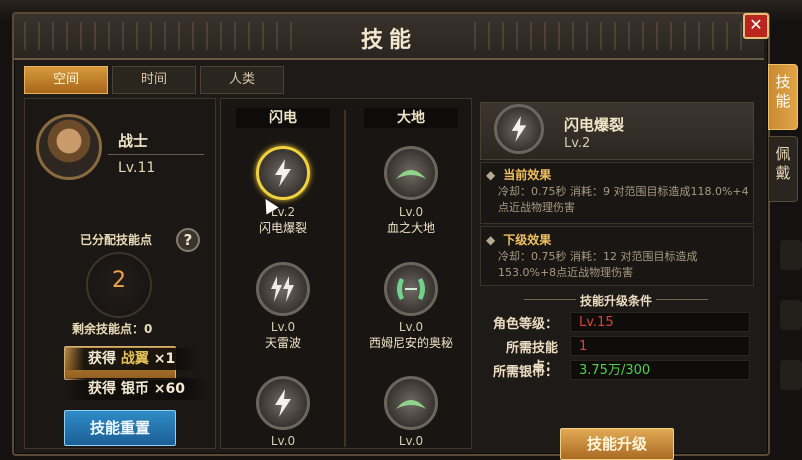  I want to click on reset-skills-button: 技能重置, so click(120, 428).